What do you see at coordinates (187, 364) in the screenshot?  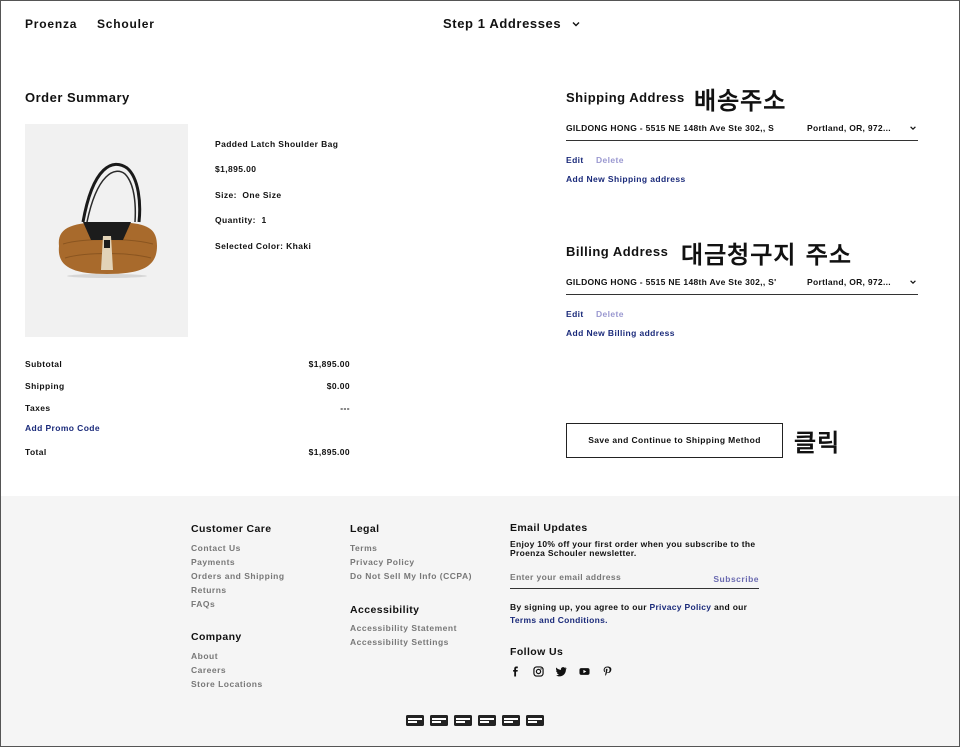 I see `subtotal-row: Subtotal $1,895.00` at bounding box center [187, 364].